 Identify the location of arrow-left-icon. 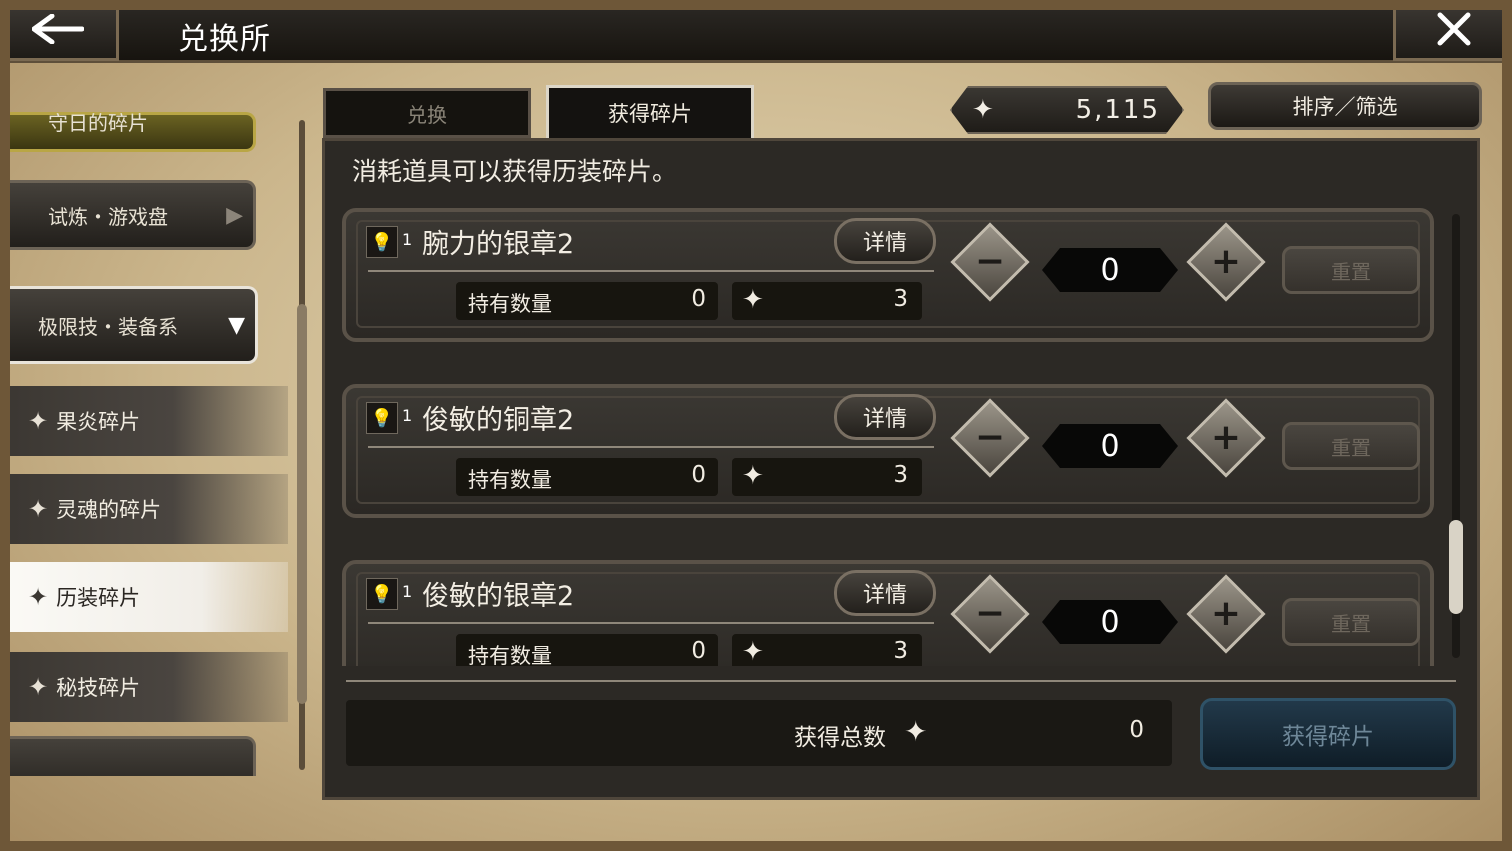
(58, 29).